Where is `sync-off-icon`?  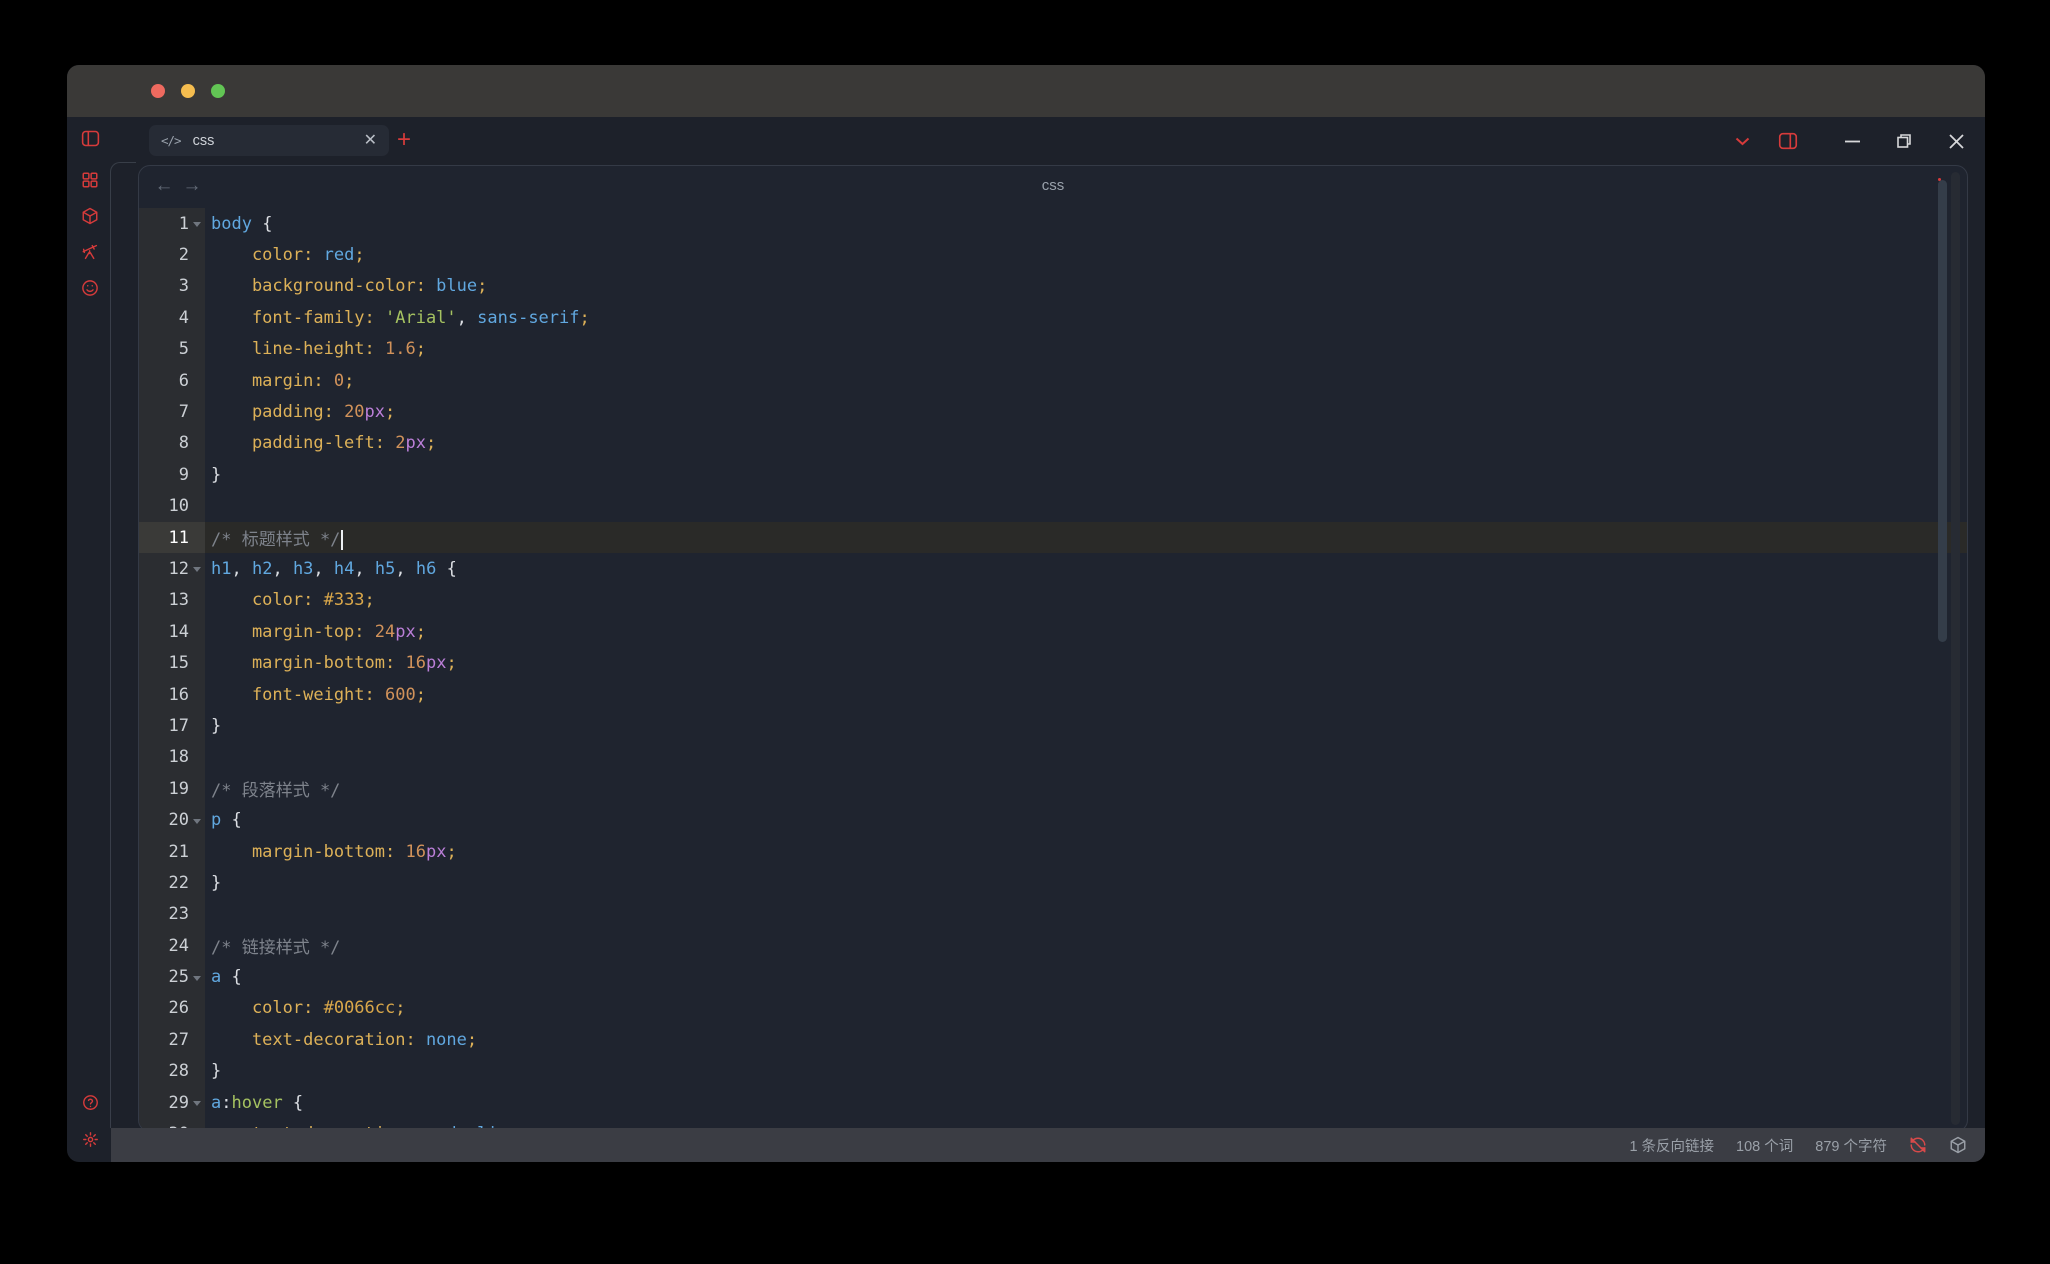
sync-off-icon is located at coordinates (1918, 1145).